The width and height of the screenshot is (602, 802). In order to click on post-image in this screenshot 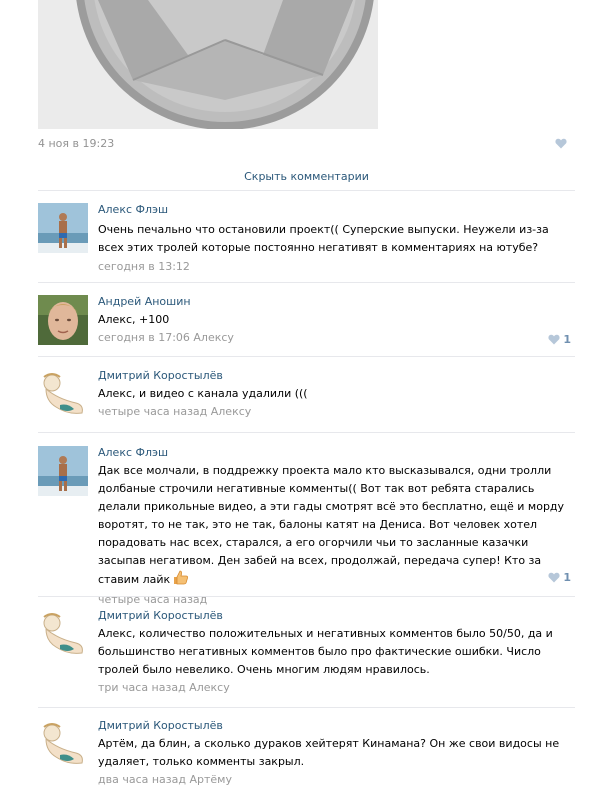, I will do `click(208, 64)`.